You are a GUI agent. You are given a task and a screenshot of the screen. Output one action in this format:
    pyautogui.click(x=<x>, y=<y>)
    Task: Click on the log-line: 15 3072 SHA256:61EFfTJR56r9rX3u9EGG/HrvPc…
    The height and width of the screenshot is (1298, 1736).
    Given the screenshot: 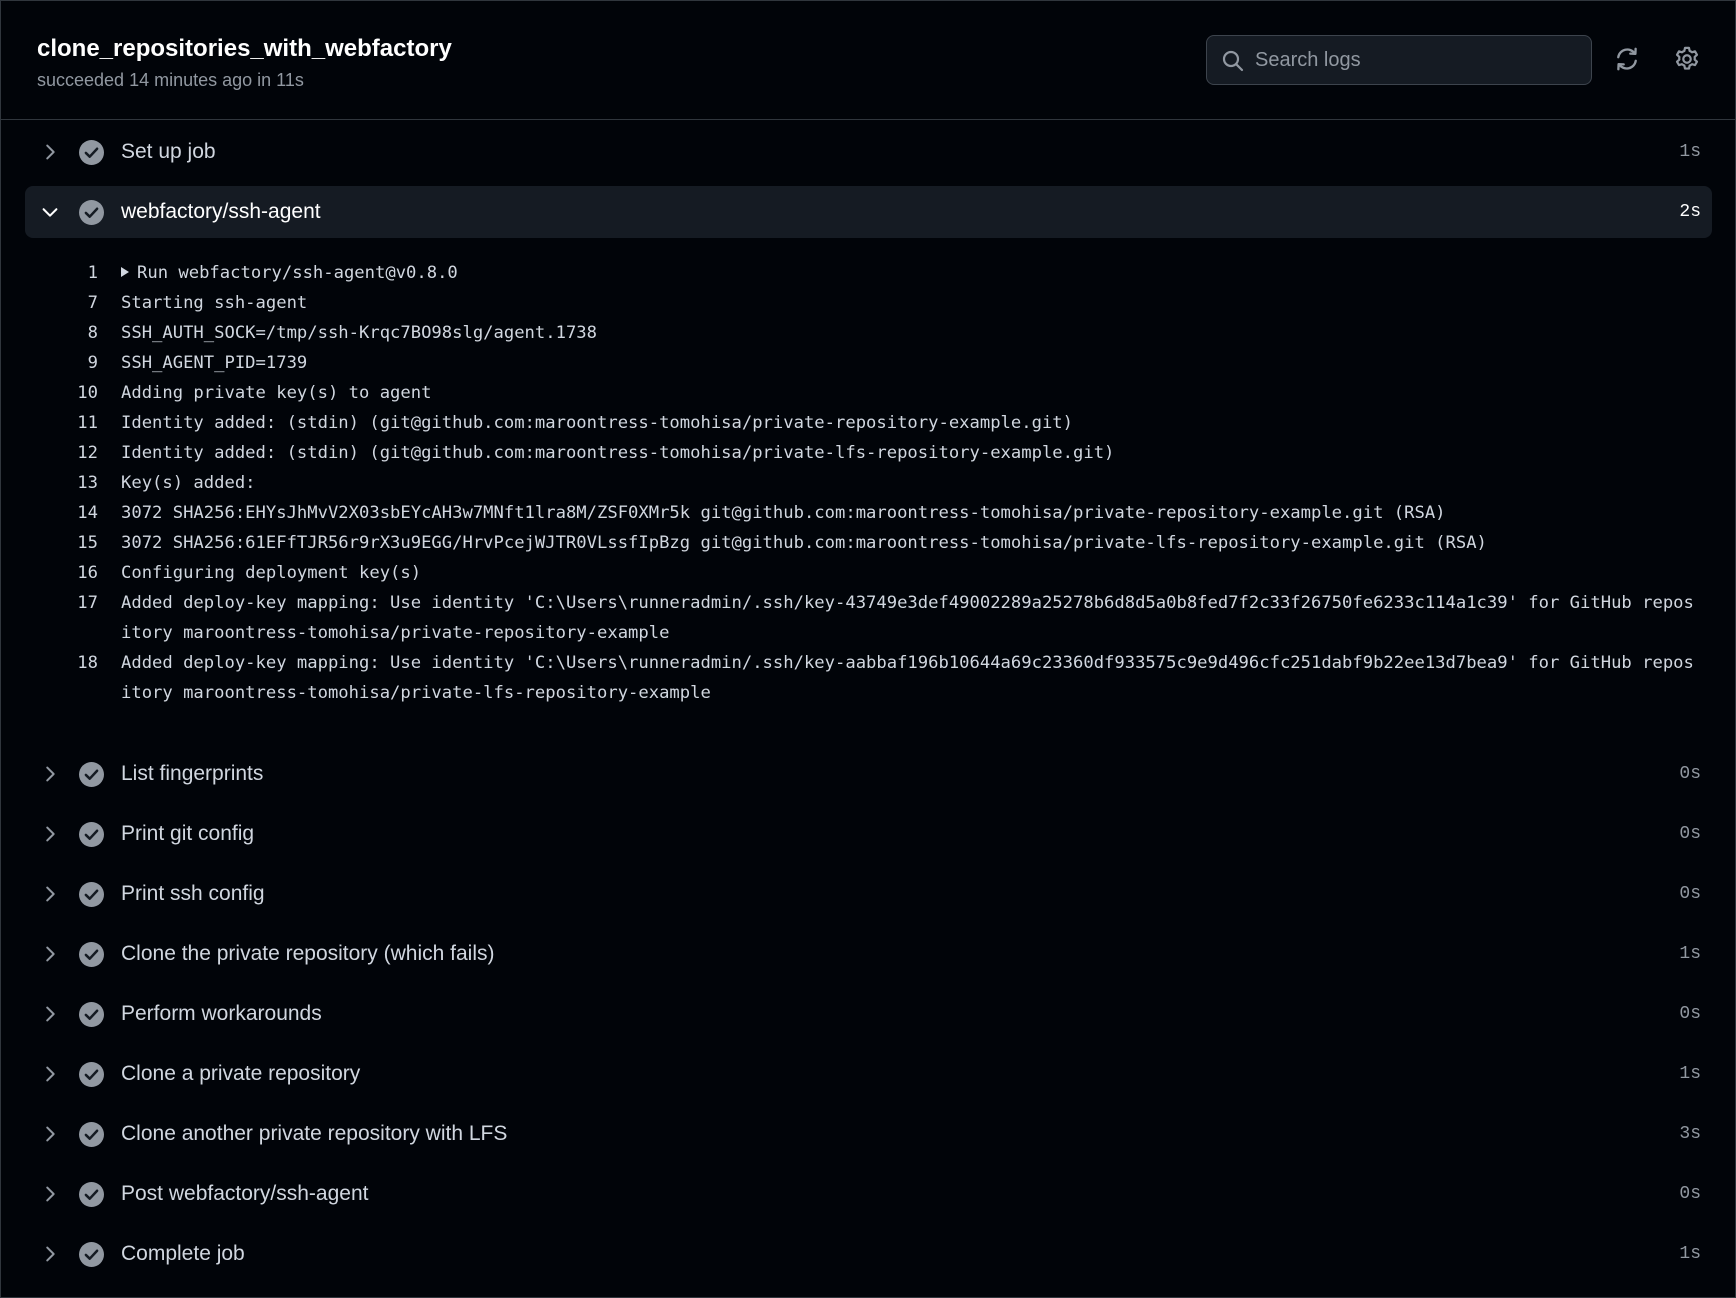 What is the action you would take?
    pyautogui.click(x=868, y=543)
    